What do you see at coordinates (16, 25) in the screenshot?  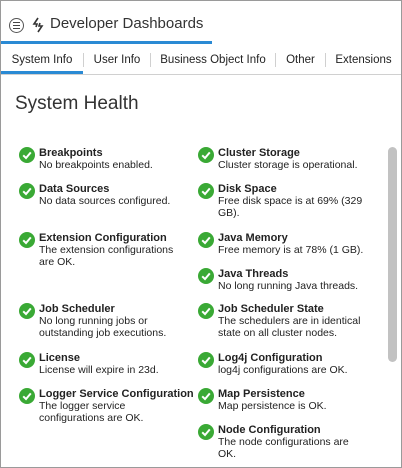 I see `menu-icon` at bounding box center [16, 25].